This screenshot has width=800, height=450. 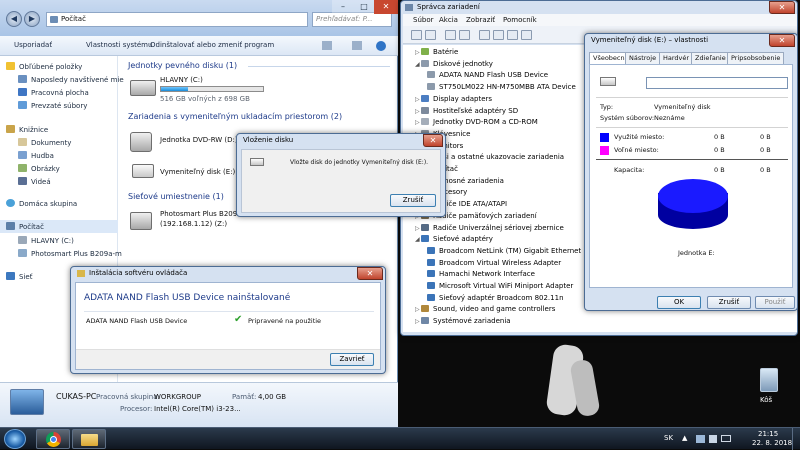 What do you see at coordinates (41, 203) in the screenshot?
I see `nav-homegroup: Domáca skupina` at bounding box center [41, 203].